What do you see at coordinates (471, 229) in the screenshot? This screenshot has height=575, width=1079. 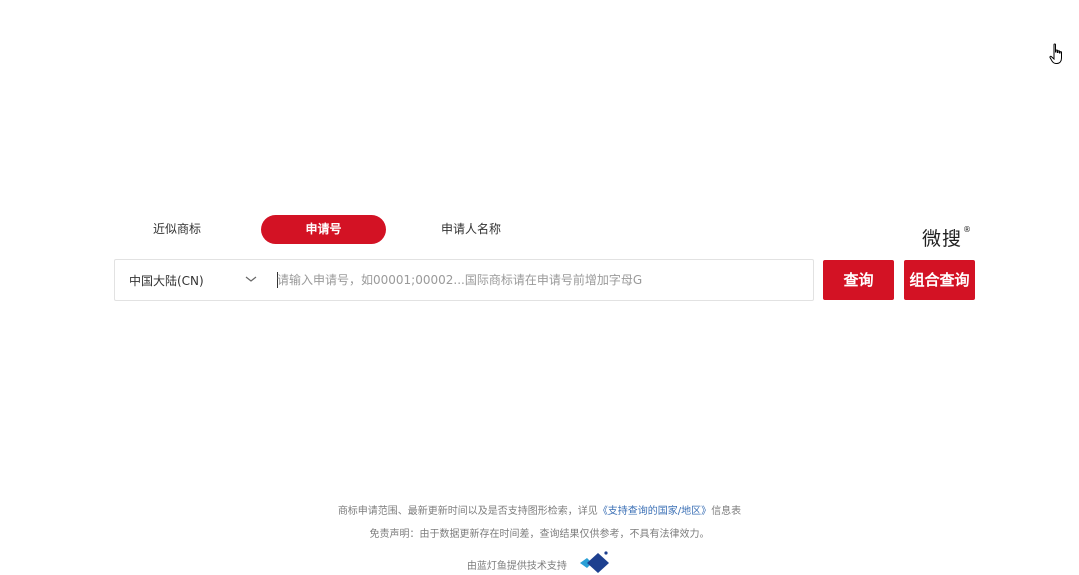 I see `tab-applicant-name: 申请人名称` at bounding box center [471, 229].